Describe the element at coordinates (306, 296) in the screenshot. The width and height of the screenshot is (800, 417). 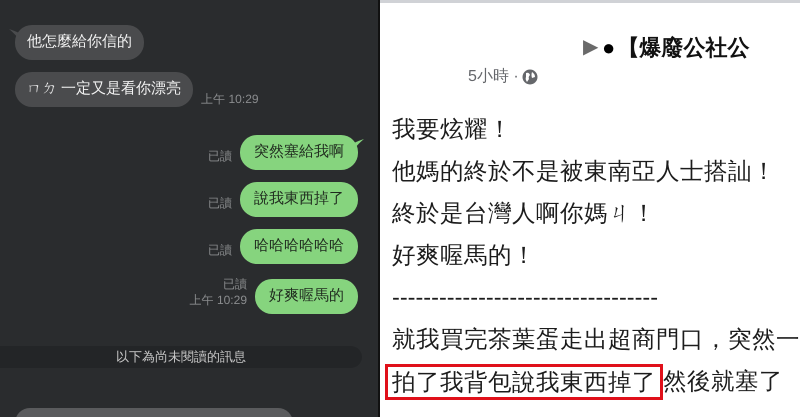
I see `message-bubble: 好爽喔馬的` at that location.